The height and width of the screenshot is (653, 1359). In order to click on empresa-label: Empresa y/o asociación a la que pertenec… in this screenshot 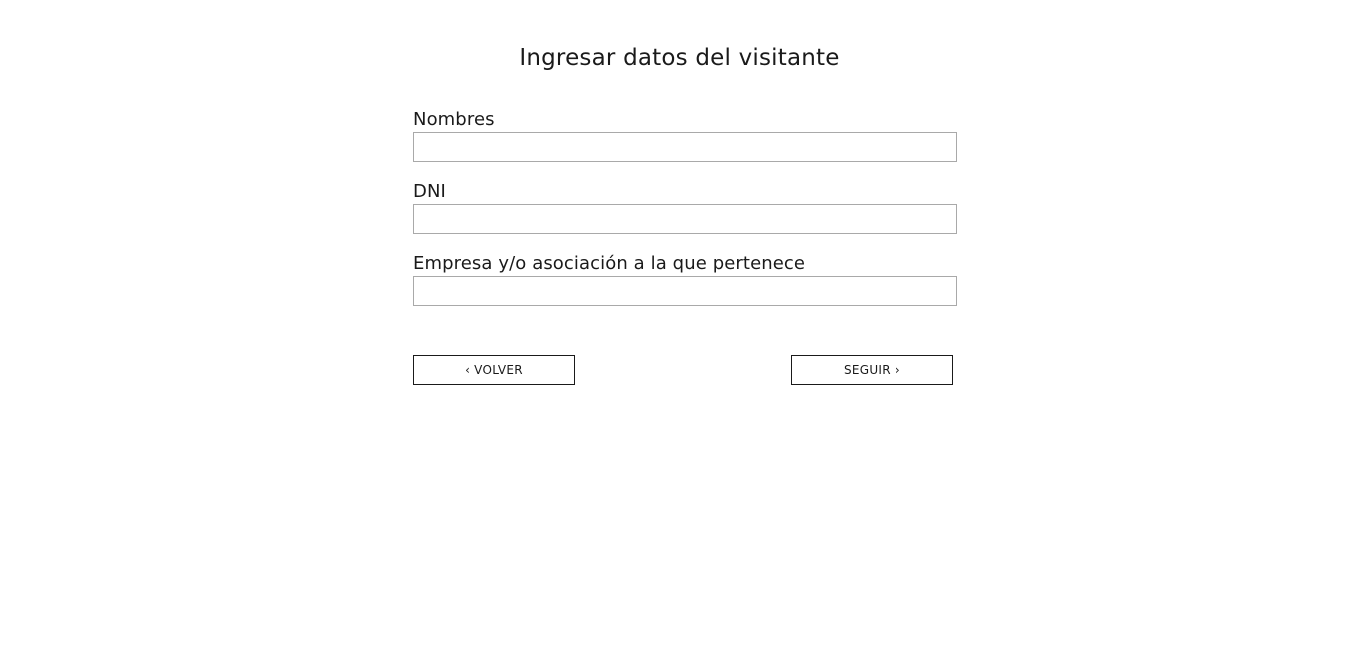, I will do `click(609, 263)`.